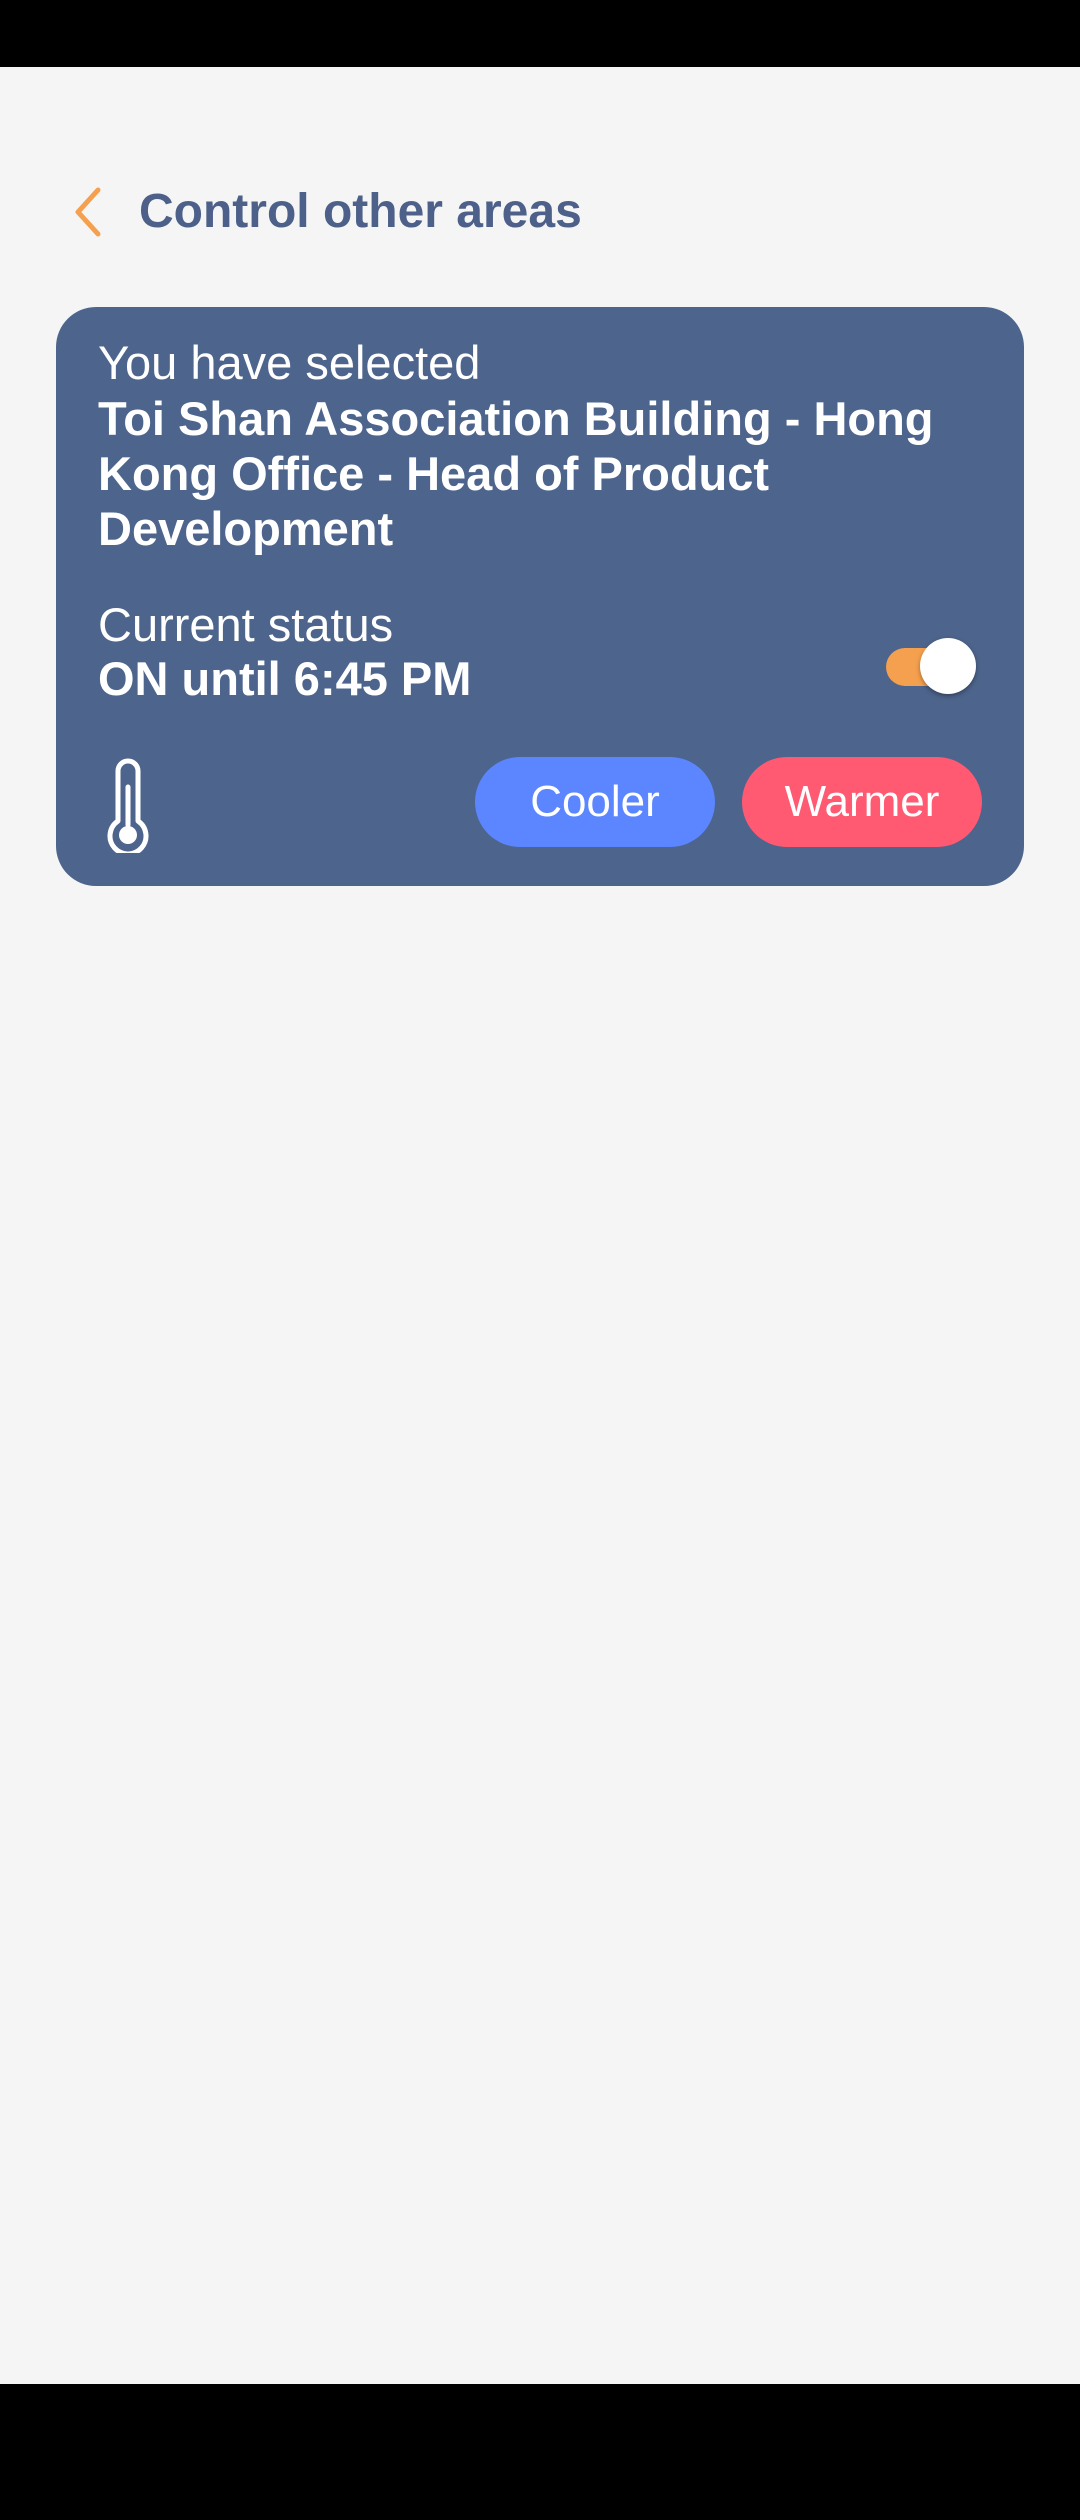  What do you see at coordinates (540, 2452) in the screenshot?
I see `navigation-bar` at bounding box center [540, 2452].